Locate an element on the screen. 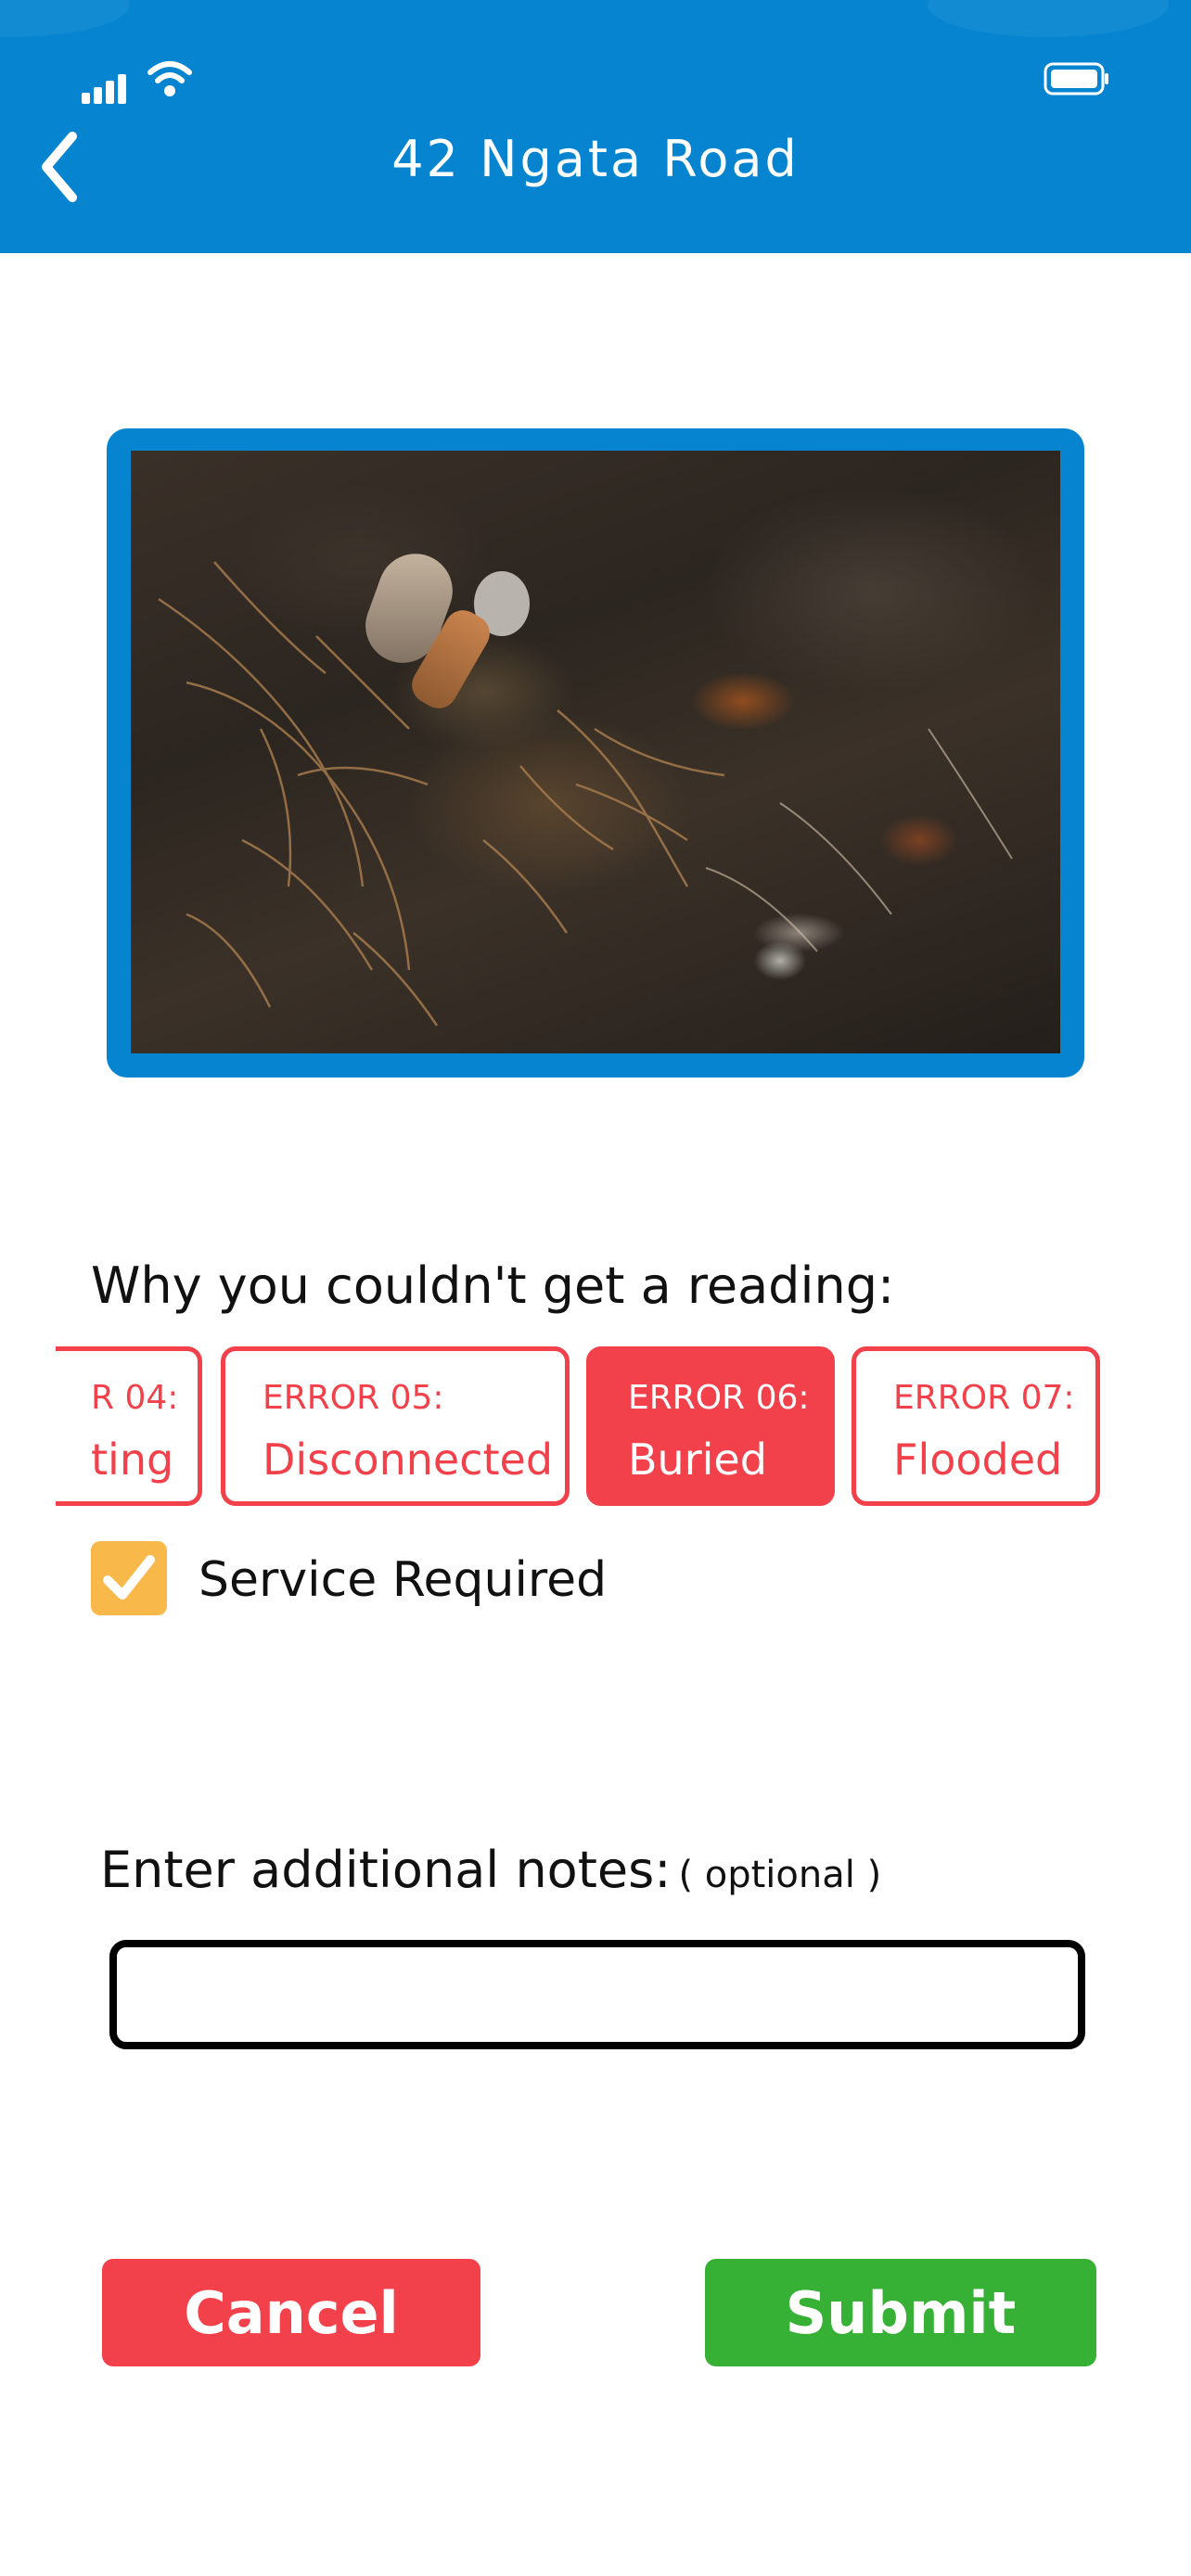  error-label: Disconnected is located at coordinates (408, 1460).